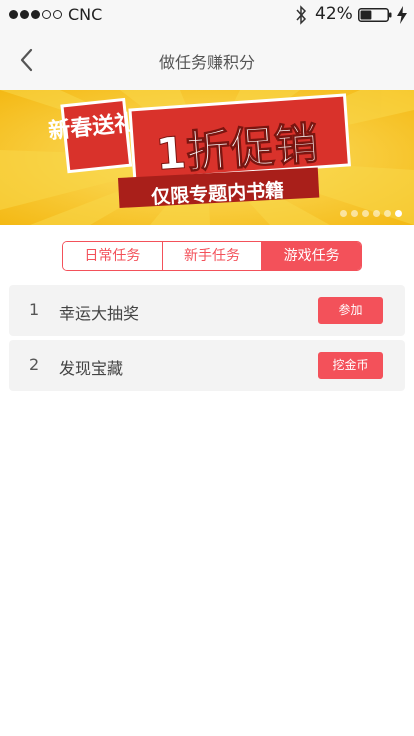 This screenshot has height=736, width=414. I want to click on task-number: 1, so click(34, 309).